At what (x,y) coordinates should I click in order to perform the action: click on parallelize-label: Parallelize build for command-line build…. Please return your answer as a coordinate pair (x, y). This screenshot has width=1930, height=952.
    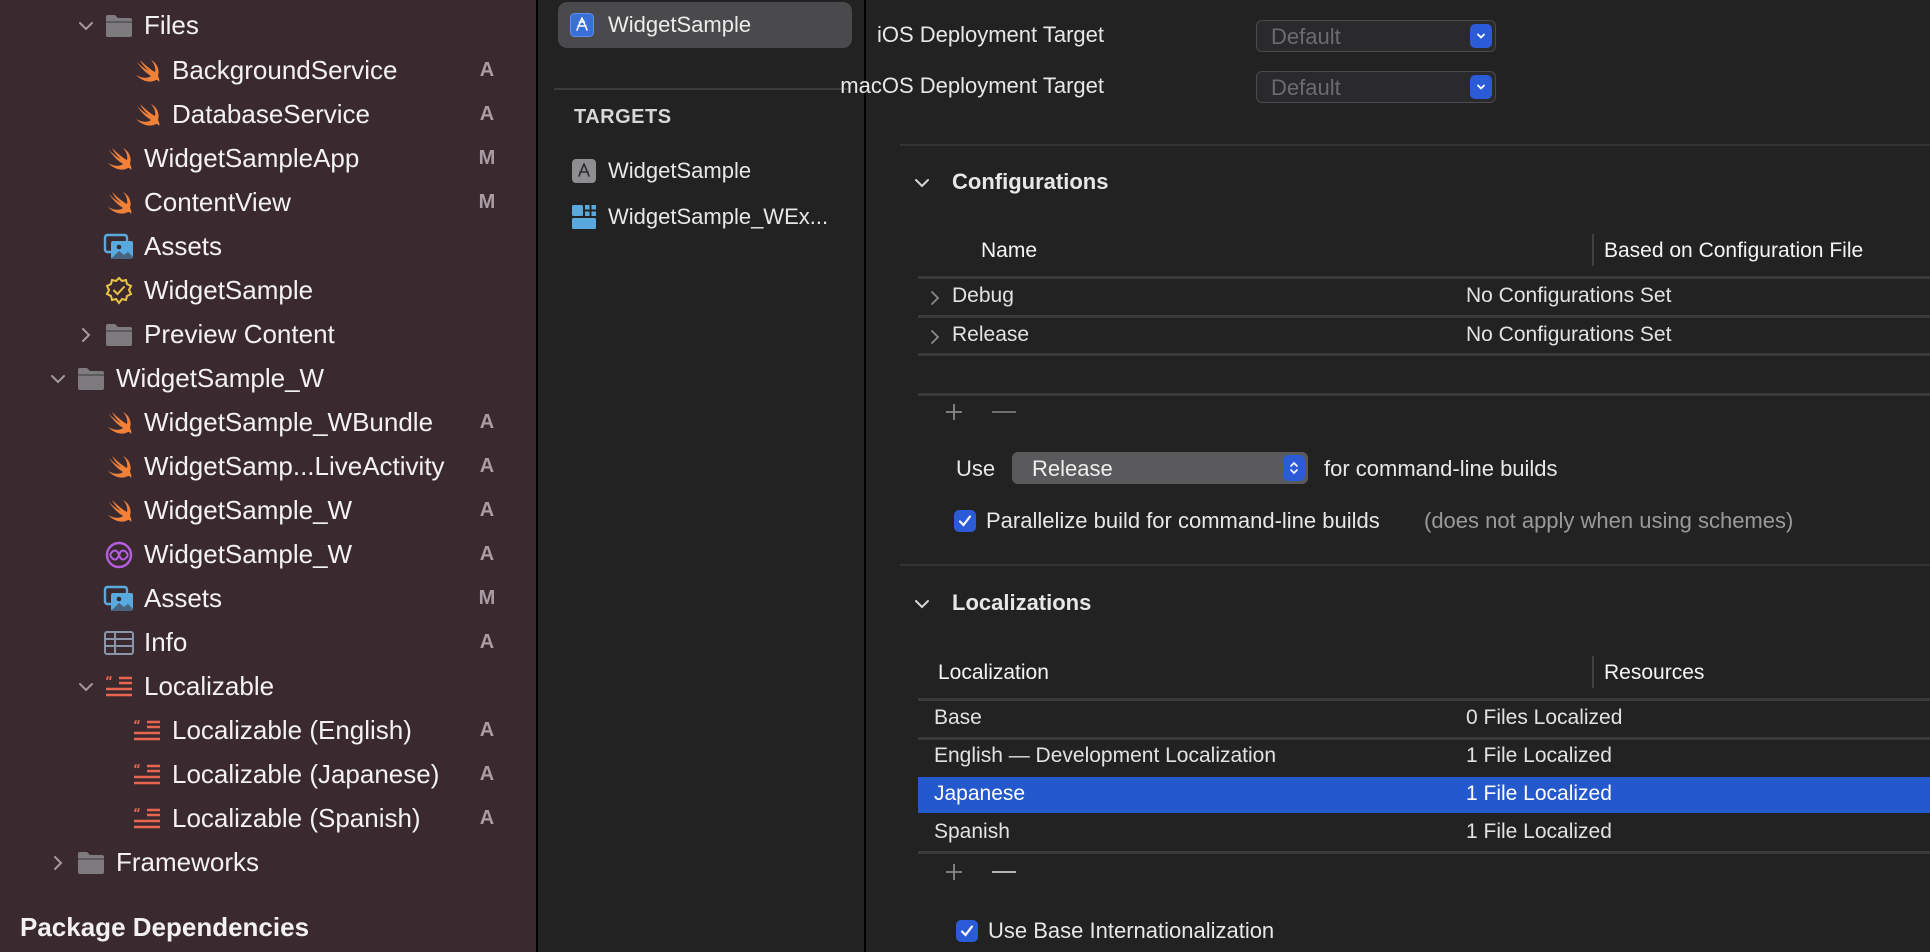
    Looking at the image, I should click on (1183, 520).